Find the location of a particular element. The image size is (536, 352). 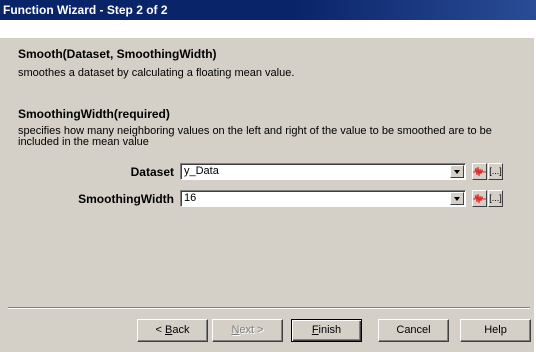

dataset-dropdown-arrow-icon is located at coordinates (457, 171).